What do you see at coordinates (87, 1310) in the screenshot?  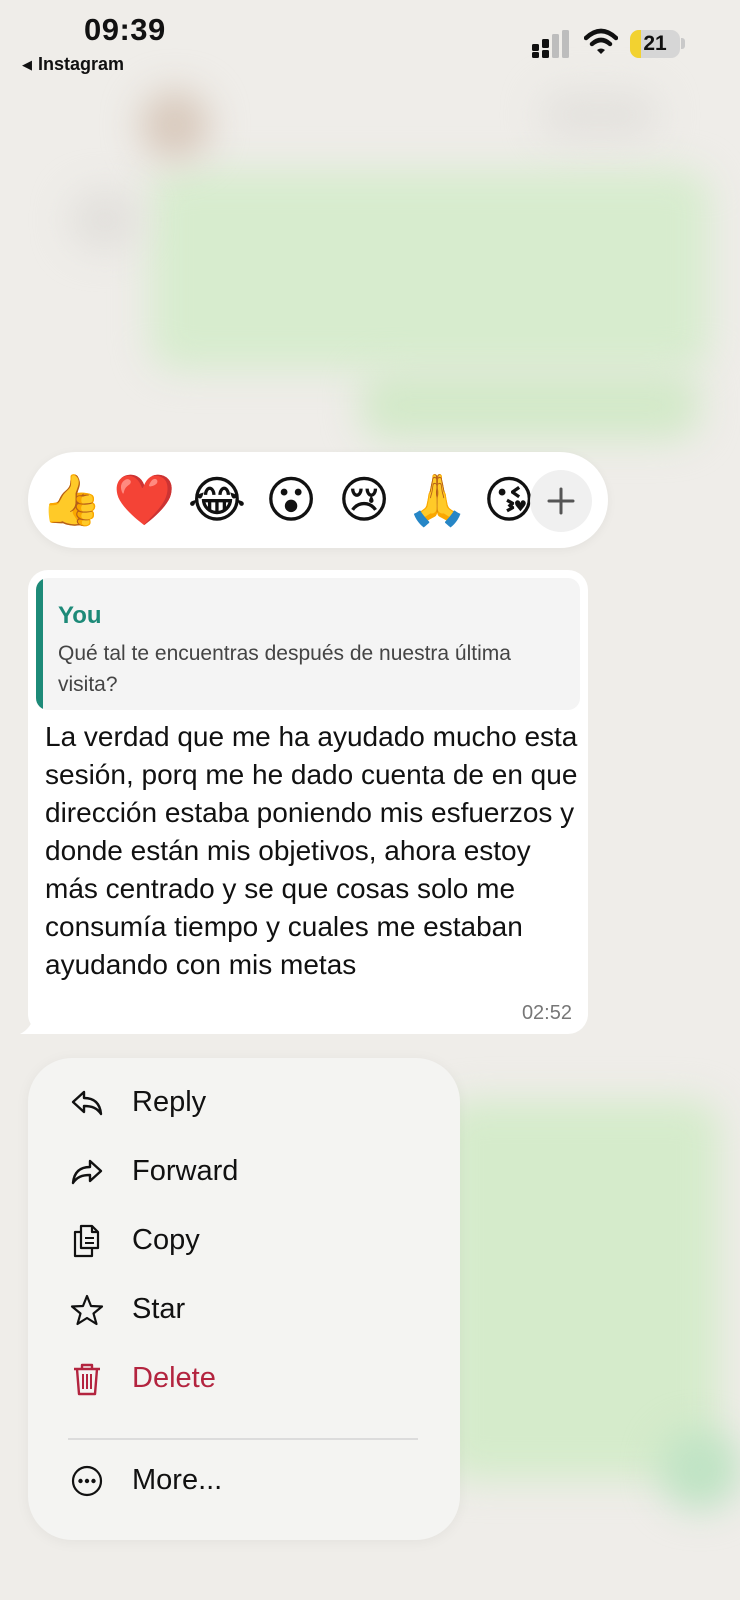 I see `star-icon` at bounding box center [87, 1310].